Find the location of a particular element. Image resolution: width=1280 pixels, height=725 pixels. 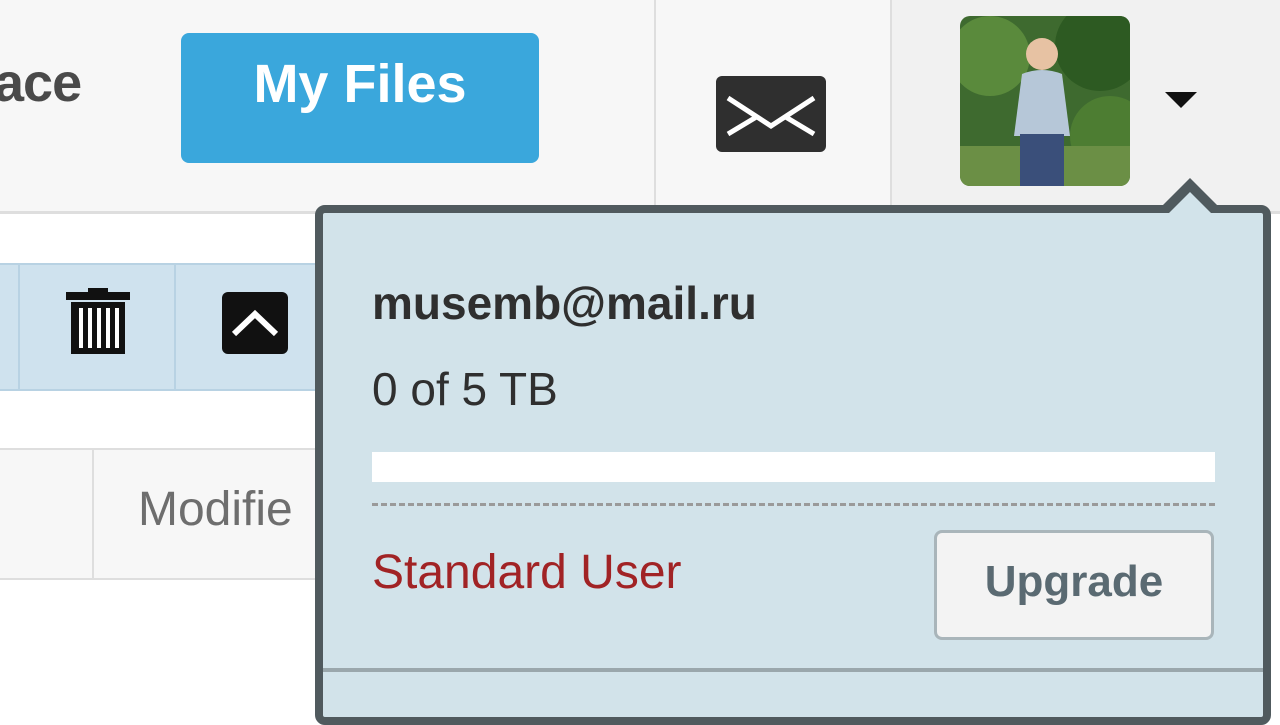

modified-column-header: Modifie is located at coordinates (215, 509).